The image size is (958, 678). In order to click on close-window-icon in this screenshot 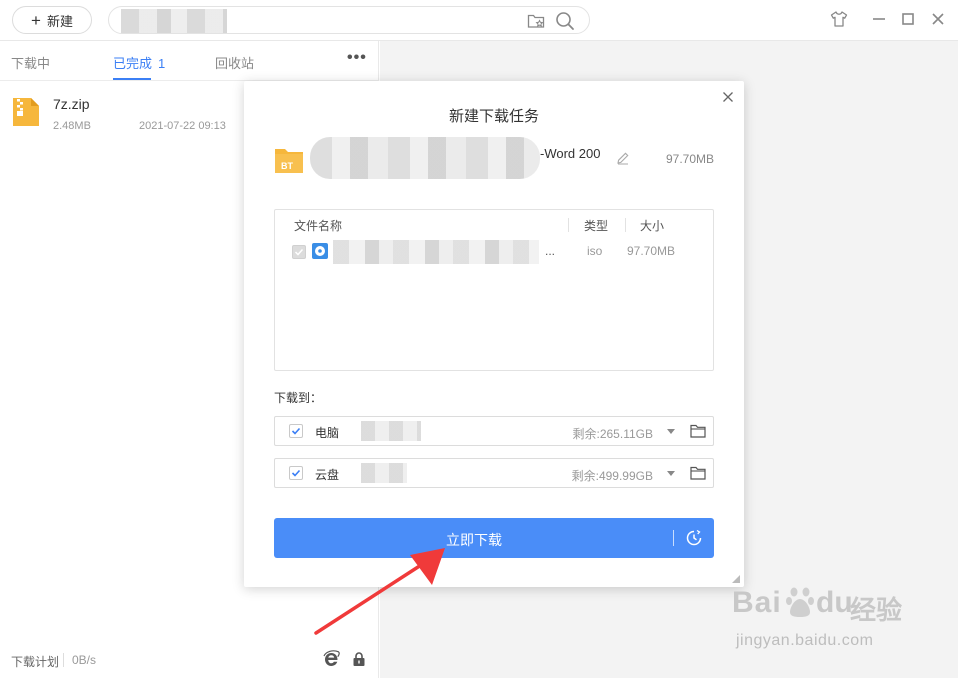, I will do `click(938, 19)`.